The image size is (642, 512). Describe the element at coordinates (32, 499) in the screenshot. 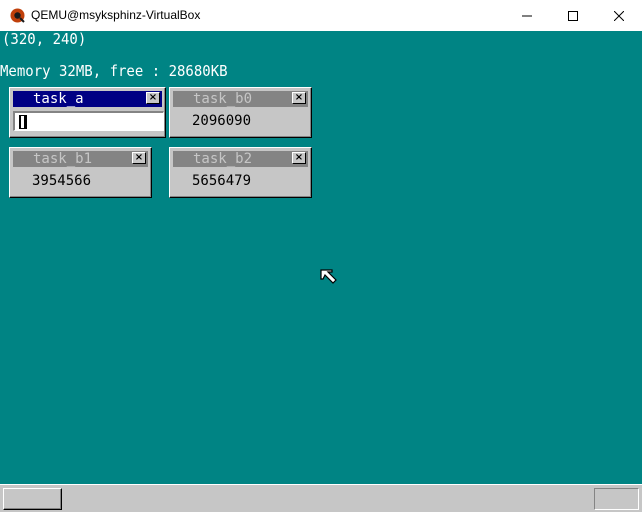

I see `start-button` at that location.